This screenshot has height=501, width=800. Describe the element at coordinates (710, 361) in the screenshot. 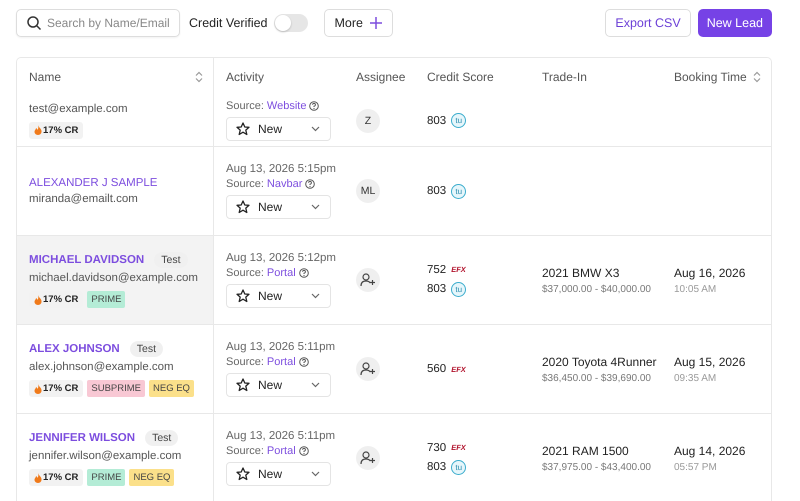

I see `booking-date: Aug 15, 2026` at that location.